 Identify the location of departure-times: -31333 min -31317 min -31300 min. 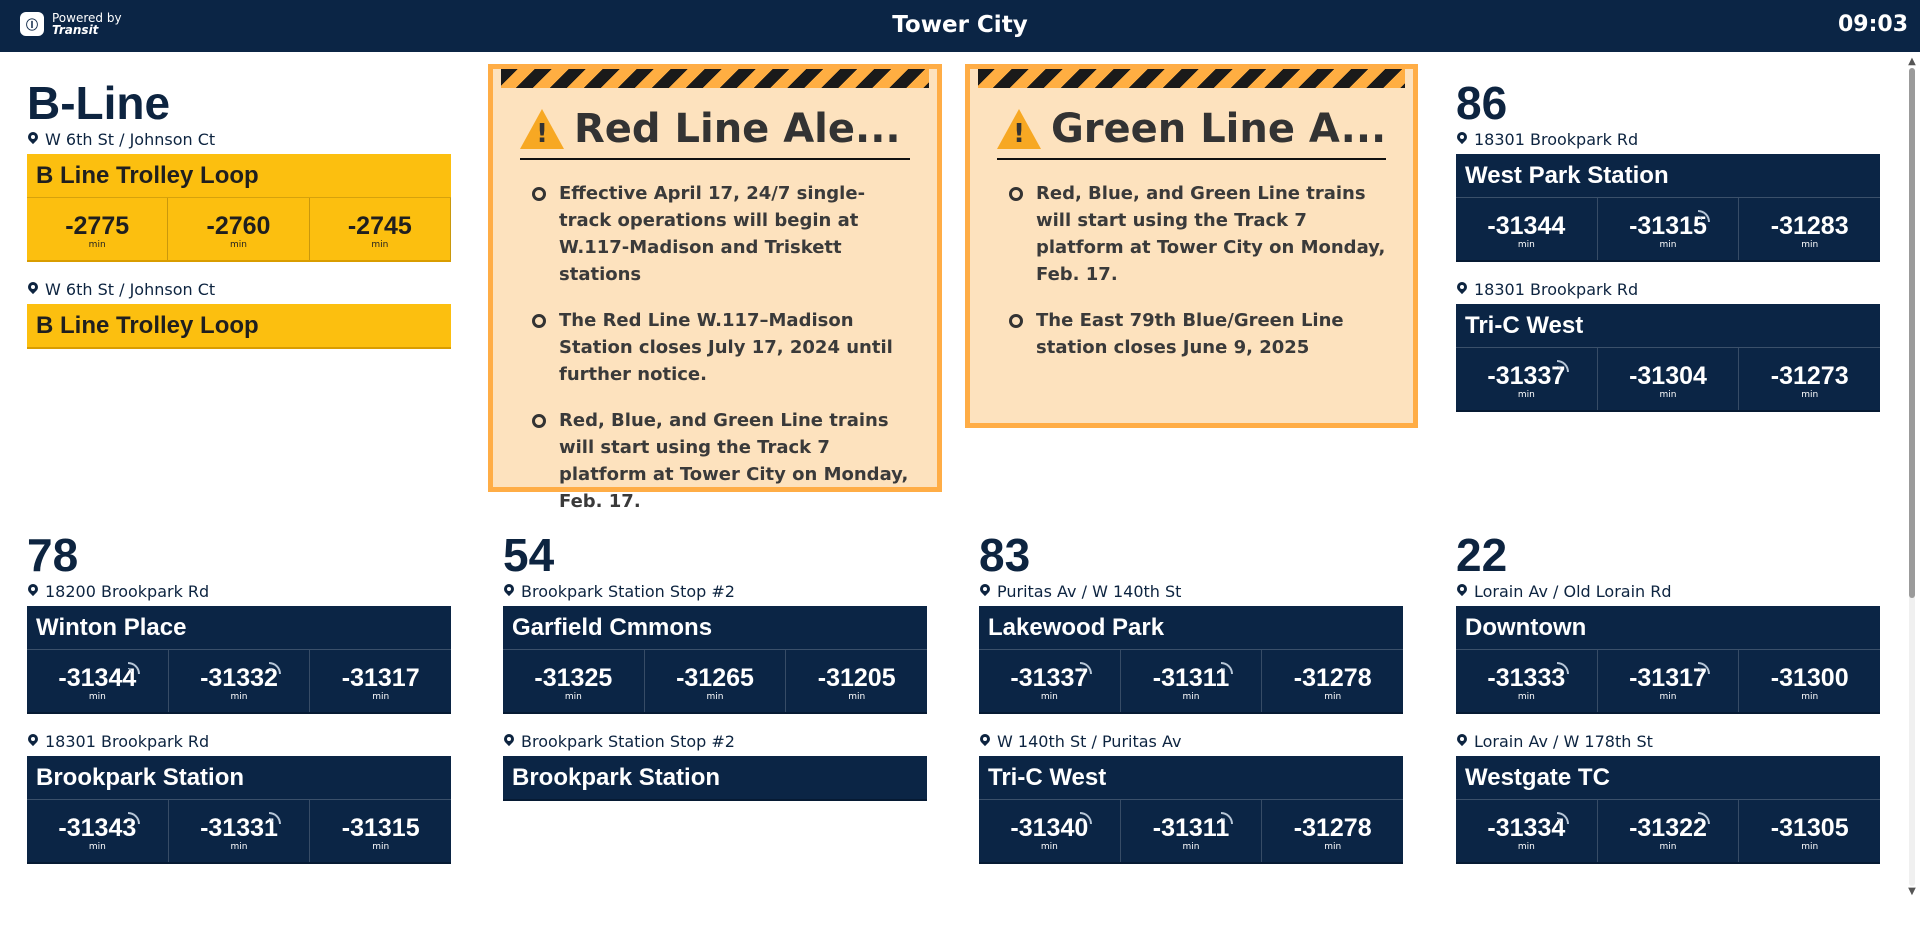
(1668, 681).